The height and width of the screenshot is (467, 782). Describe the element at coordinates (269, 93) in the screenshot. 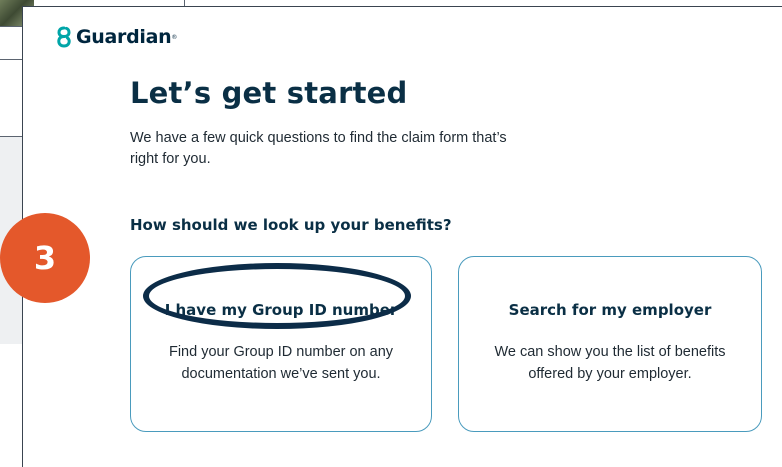

I see `page-title: Let’s get started` at that location.